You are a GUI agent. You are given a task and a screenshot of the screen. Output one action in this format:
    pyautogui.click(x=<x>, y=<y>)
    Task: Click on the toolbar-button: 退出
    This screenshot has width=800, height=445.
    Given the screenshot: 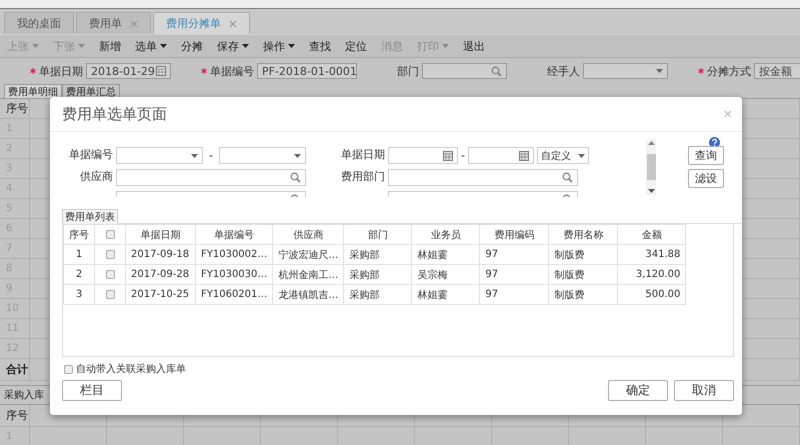 What is the action you would take?
    pyautogui.click(x=474, y=46)
    